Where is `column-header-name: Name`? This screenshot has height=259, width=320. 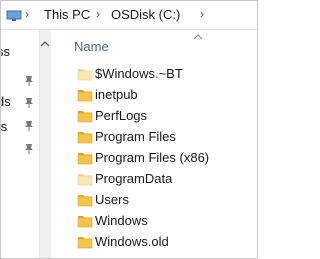 column-header-name: Name is located at coordinates (91, 46).